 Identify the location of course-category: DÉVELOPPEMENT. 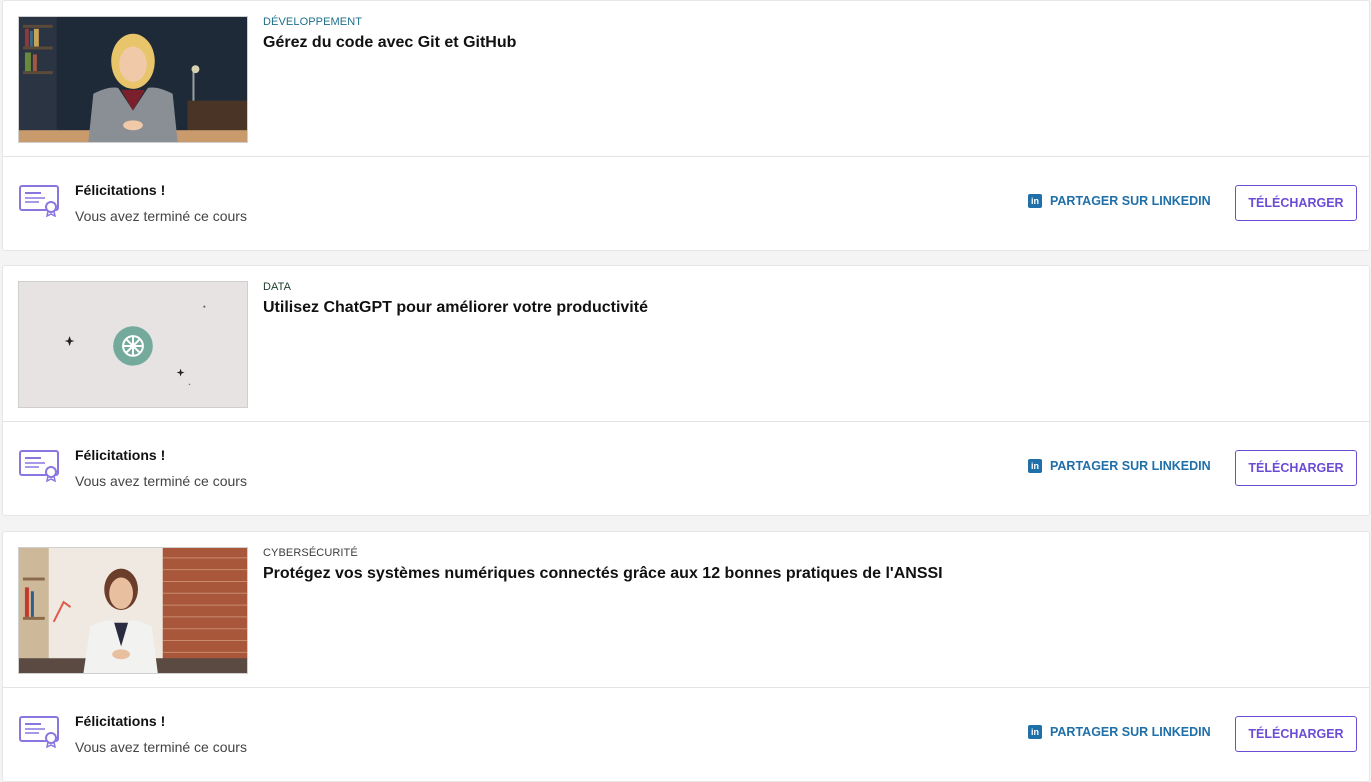
(313, 22).